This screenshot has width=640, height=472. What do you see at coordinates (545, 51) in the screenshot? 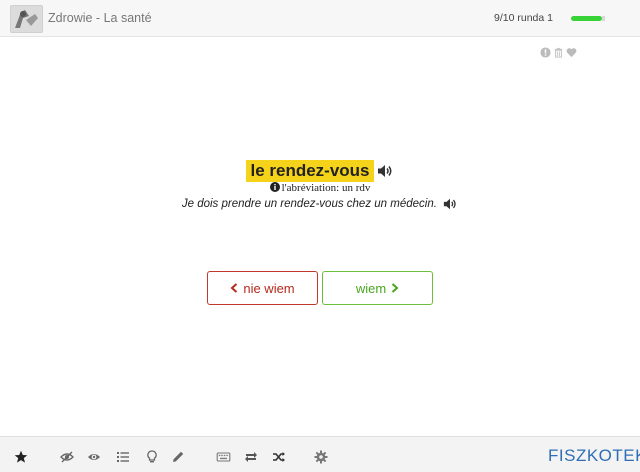
I see `info-icon` at bounding box center [545, 51].